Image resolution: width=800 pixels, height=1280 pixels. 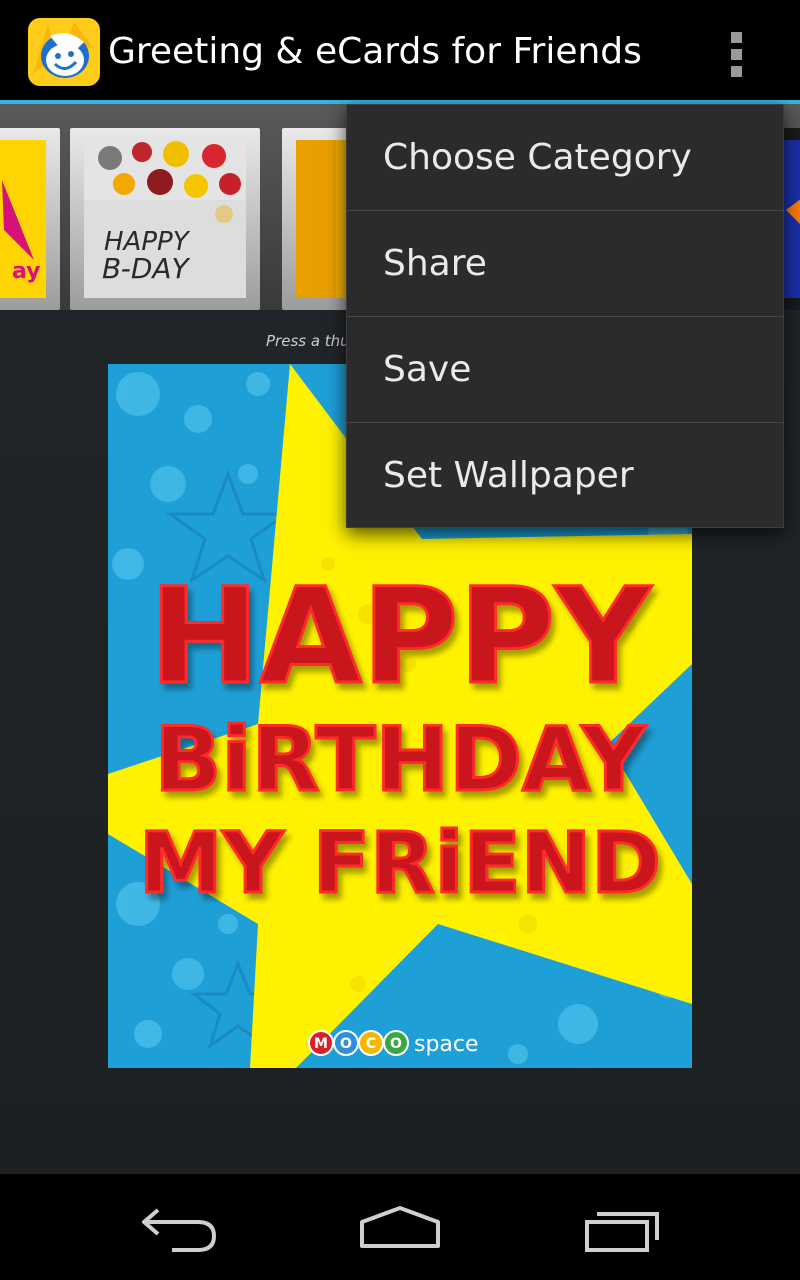 What do you see at coordinates (400, 637) in the screenshot?
I see `card-line-1: HAPPY` at bounding box center [400, 637].